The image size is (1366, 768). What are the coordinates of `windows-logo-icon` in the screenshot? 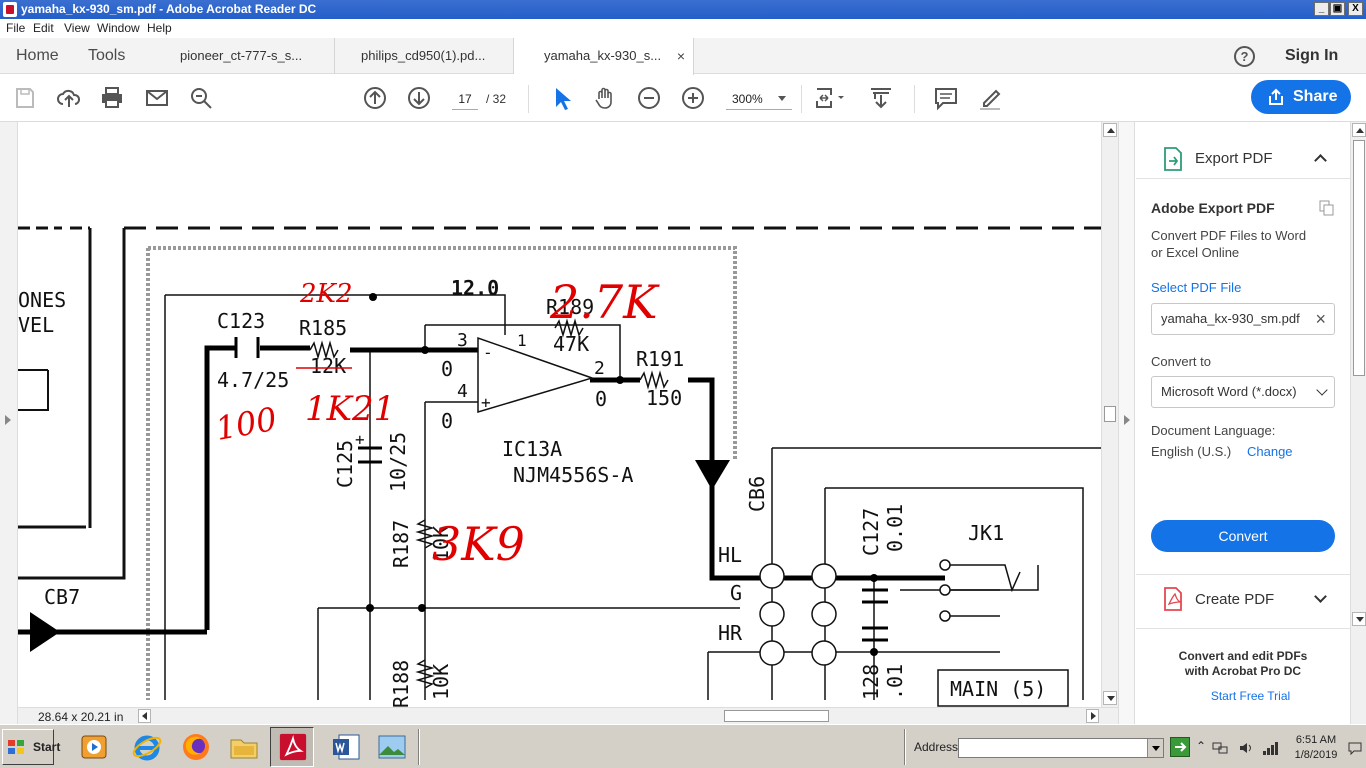 It's located at (16, 747).